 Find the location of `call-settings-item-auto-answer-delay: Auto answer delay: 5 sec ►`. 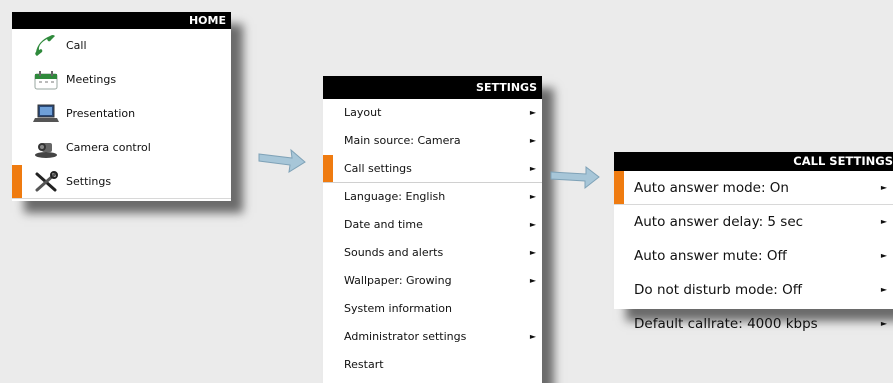

call-settings-item-auto-answer-delay: Auto answer delay: 5 sec ► is located at coordinates (753, 222).